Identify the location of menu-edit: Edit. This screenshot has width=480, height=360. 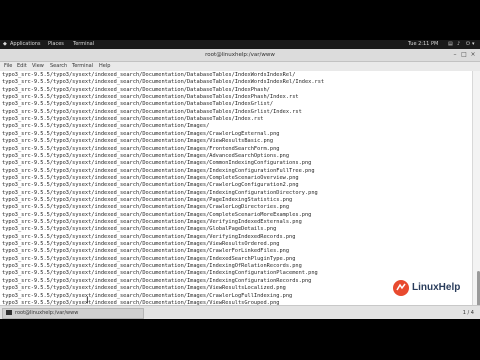
(22, 66).